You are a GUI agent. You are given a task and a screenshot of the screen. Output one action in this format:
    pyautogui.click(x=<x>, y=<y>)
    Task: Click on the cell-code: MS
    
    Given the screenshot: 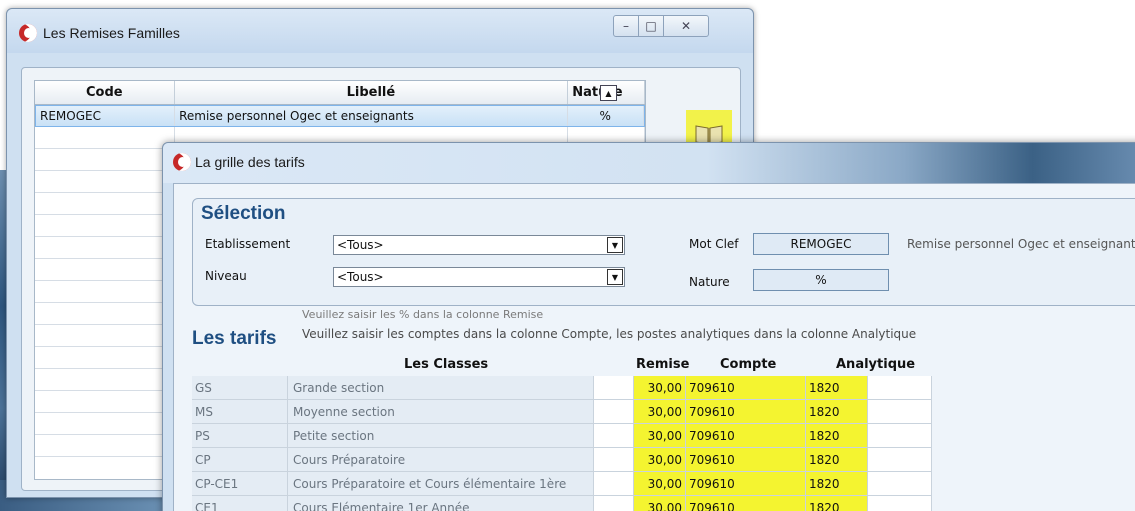 What is the action you would take?
    pyautogui.click(x=240, y=412)
    